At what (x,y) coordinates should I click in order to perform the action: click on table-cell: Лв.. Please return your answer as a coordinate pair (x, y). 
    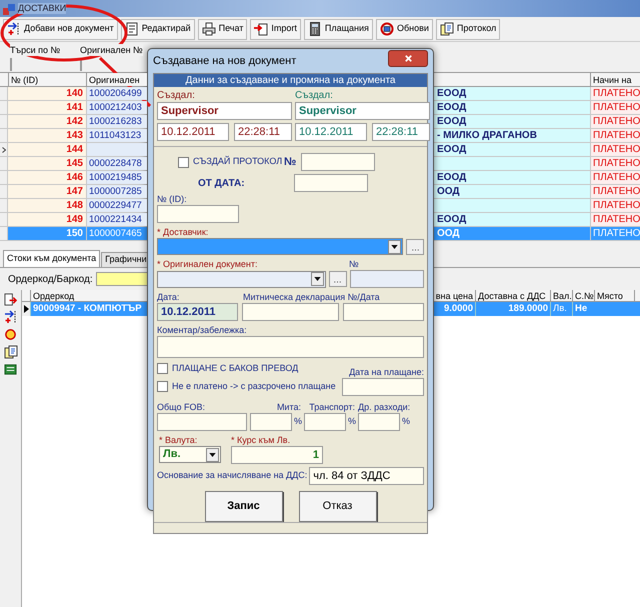
    Looking at the image, I should click on (561, 309).